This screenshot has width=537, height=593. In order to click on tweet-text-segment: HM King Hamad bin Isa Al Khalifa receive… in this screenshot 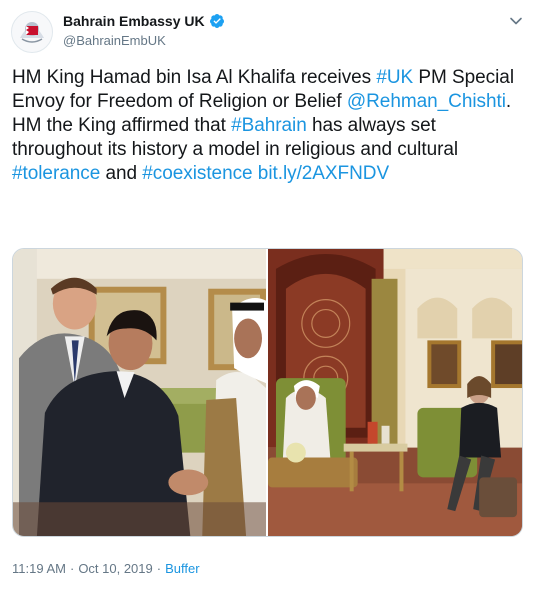, I will do `click(194, 77)`.